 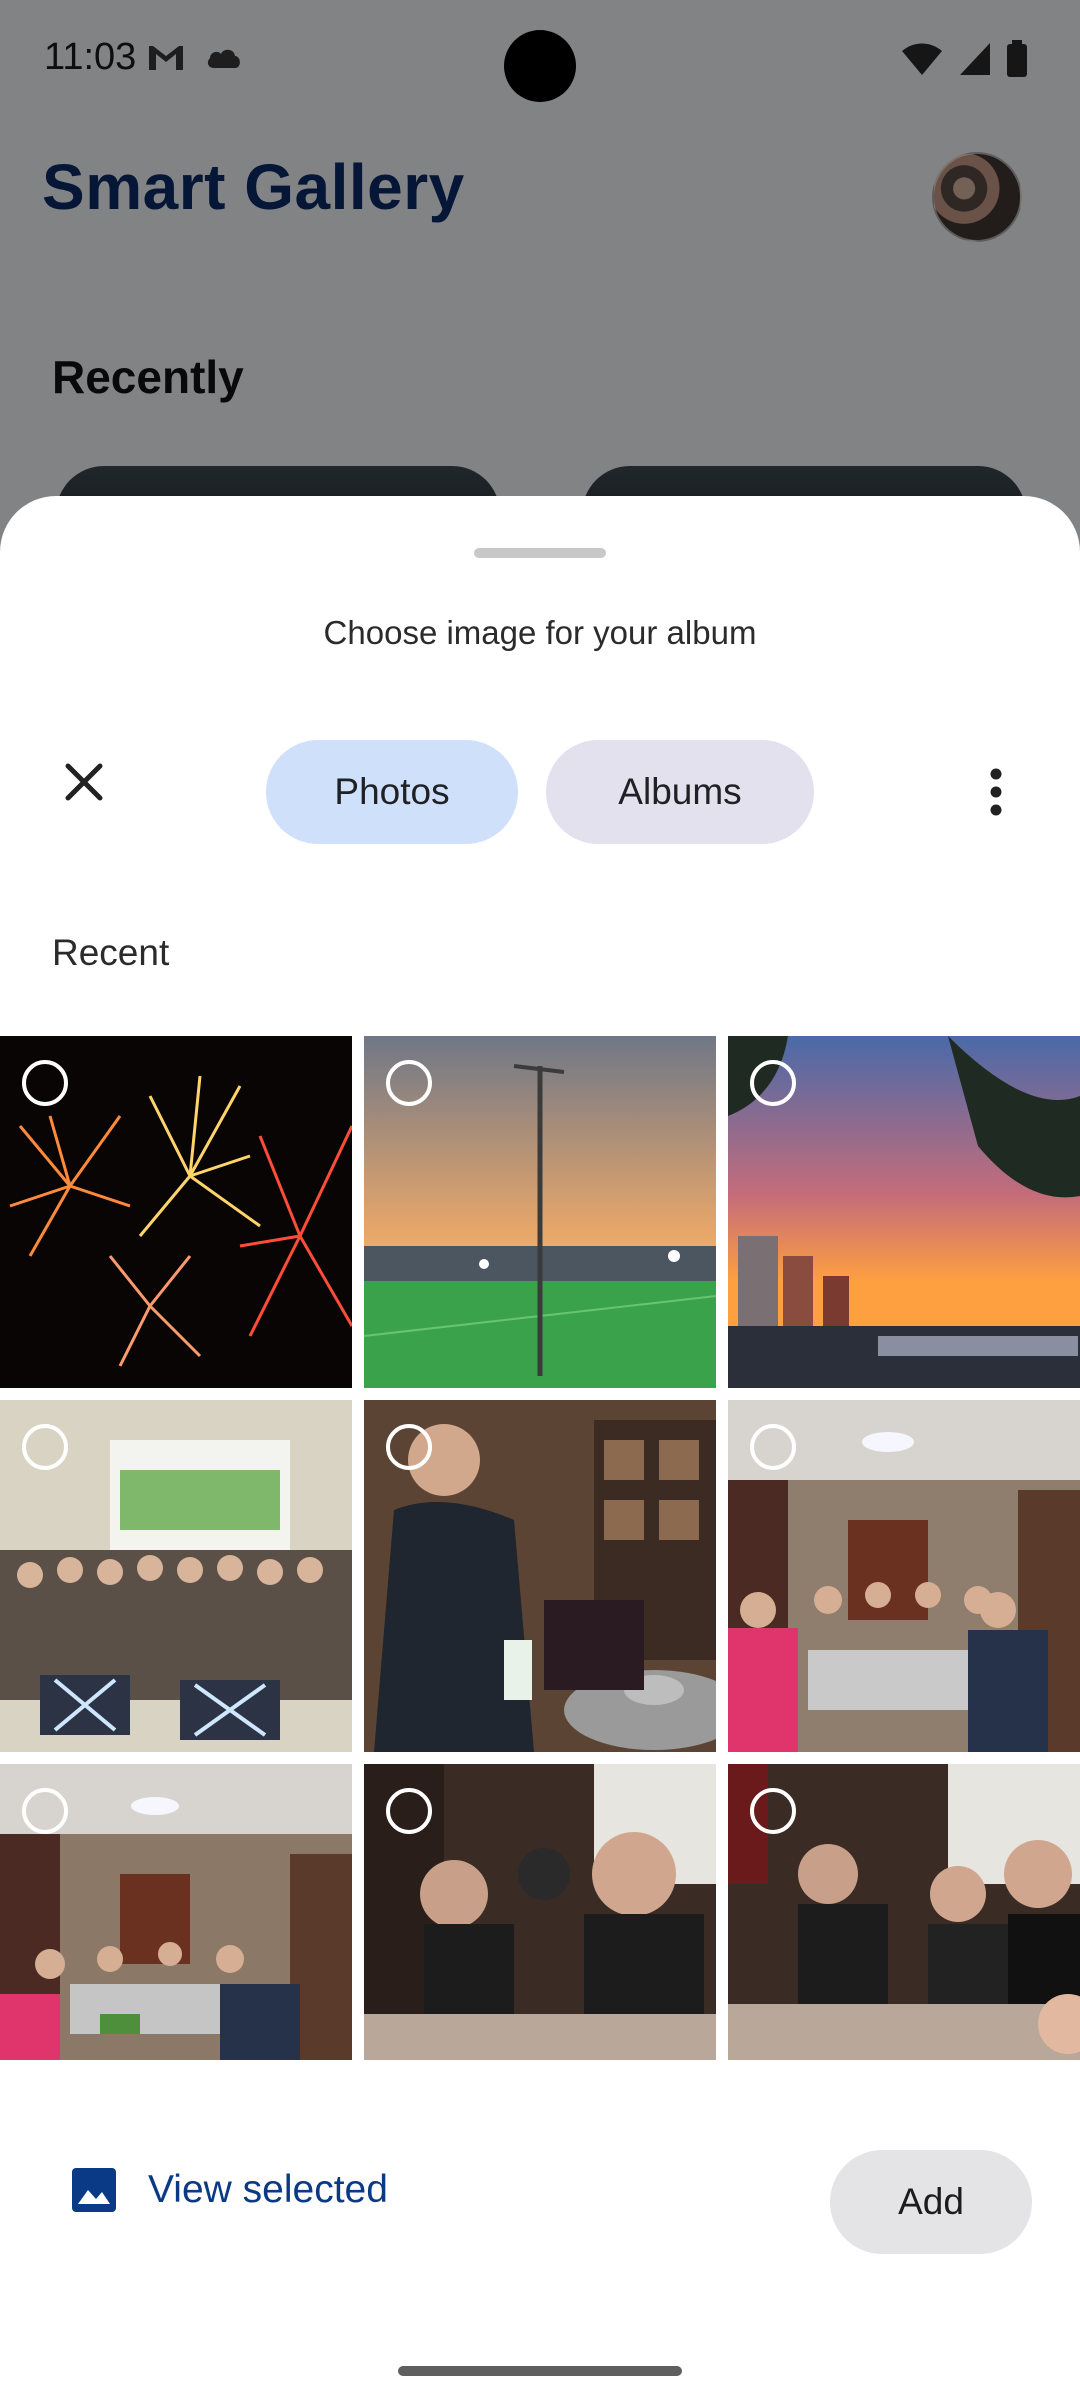 What do you see at coordinates (268, 2189) in the screenshot?
I see `view-selected-label: View selected` at bounding box center [268, 2189].